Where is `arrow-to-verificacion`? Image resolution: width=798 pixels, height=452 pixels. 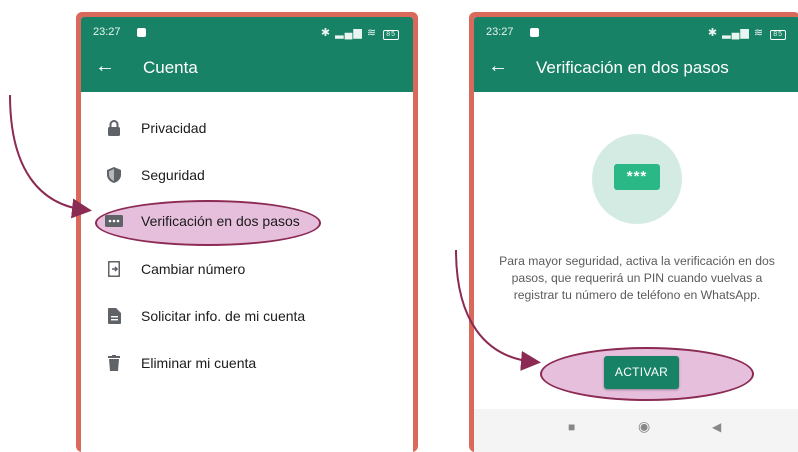
arrow-to-verificacion is located at coordinates (50, 156).